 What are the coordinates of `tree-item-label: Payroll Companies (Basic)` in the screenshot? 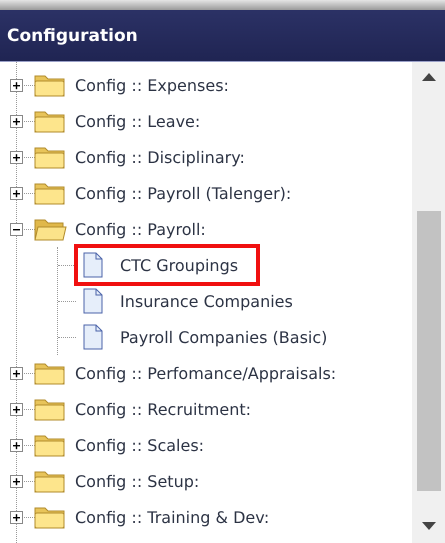 It's located at (224, 337).